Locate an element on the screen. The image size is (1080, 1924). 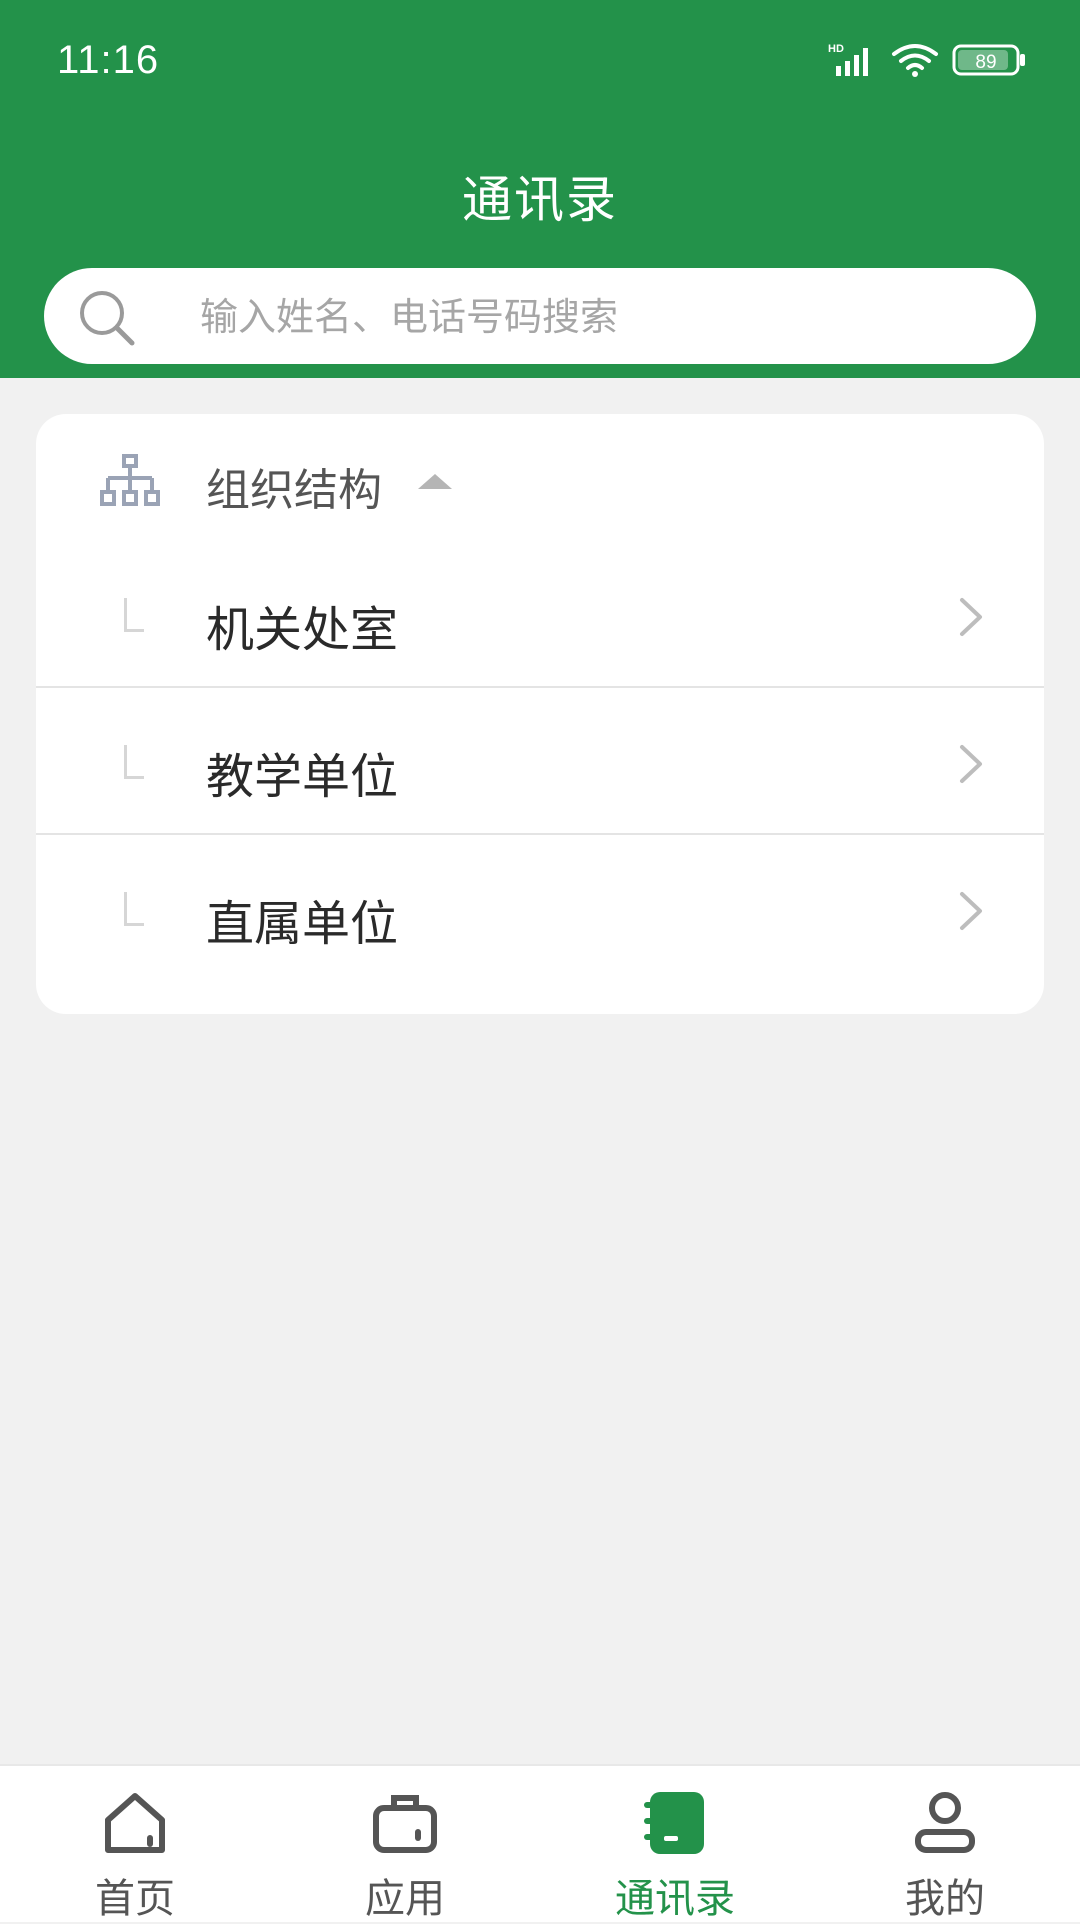
tab-label: 应用 is located at coordinates (405, 1899).